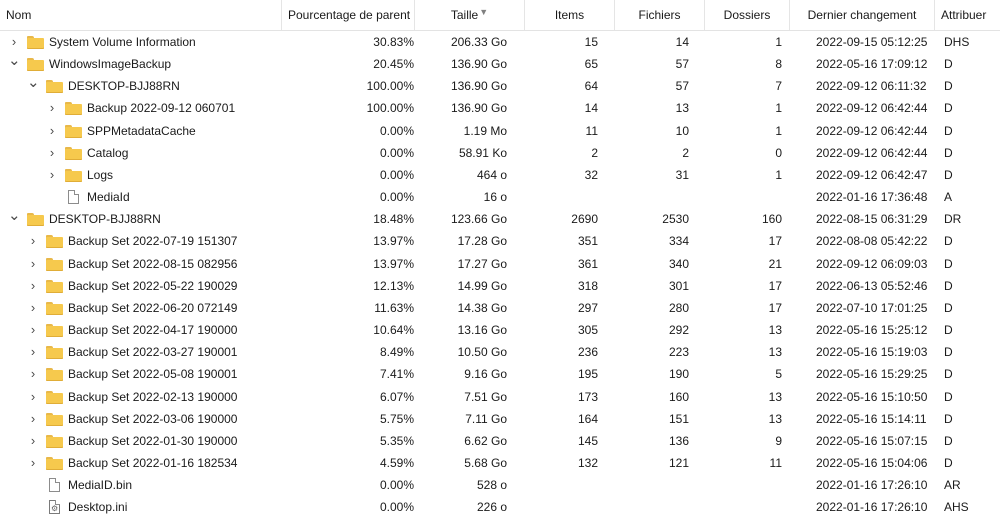 The image size is (1000, 522). Describe the element at coordinates (348, 15) in the screenshot. I see `column-header-percent: Pourcentage de parent` at that location.